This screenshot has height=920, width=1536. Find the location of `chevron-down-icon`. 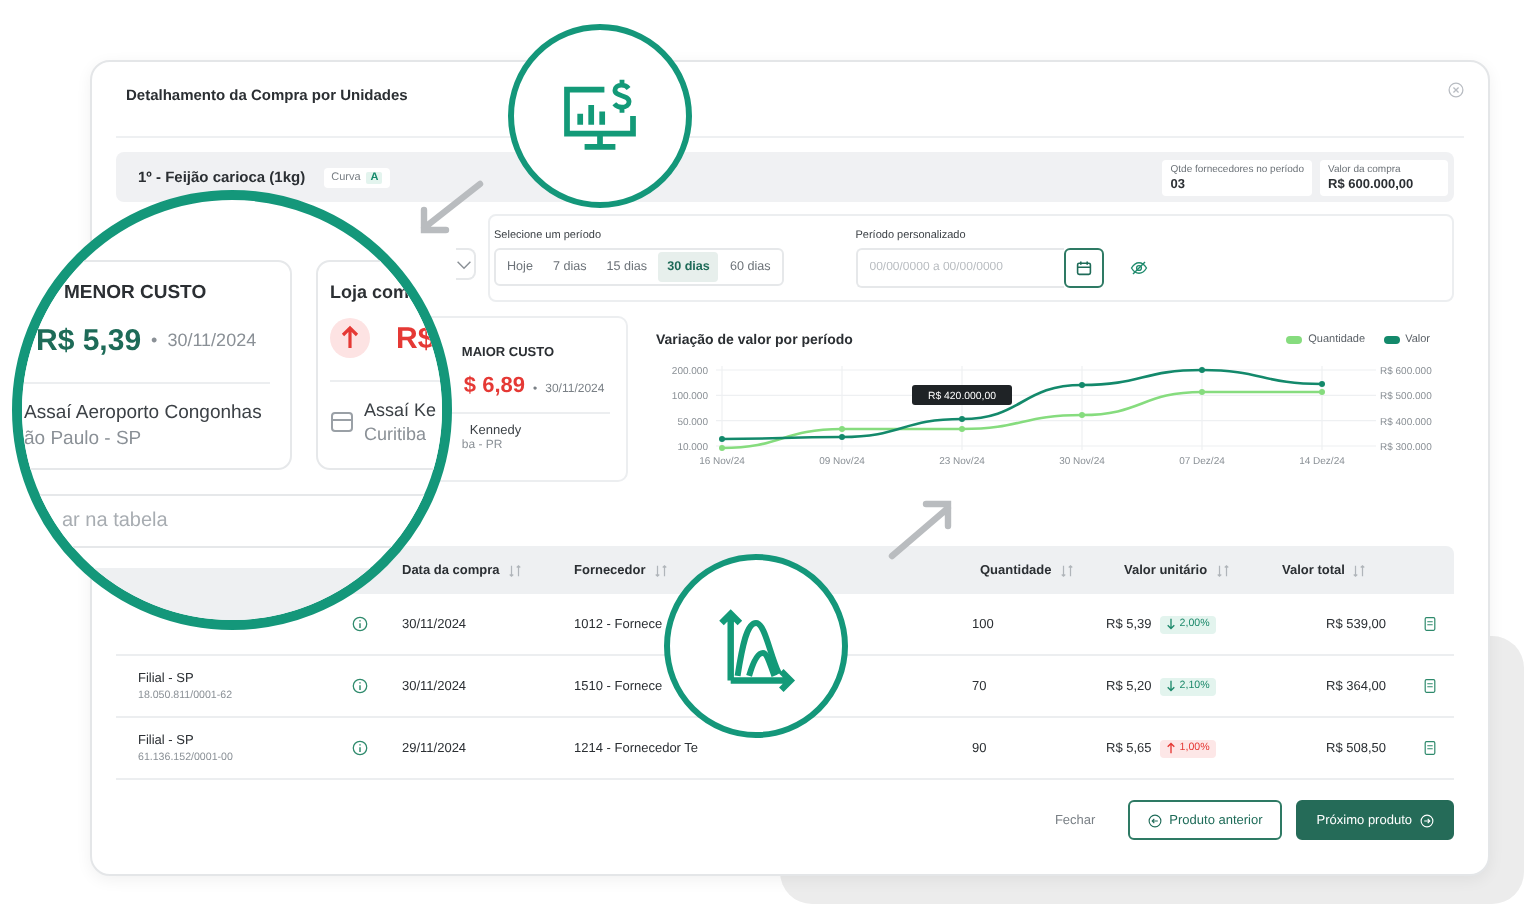

chevron-down-icon is located at coordinates (464, 264).